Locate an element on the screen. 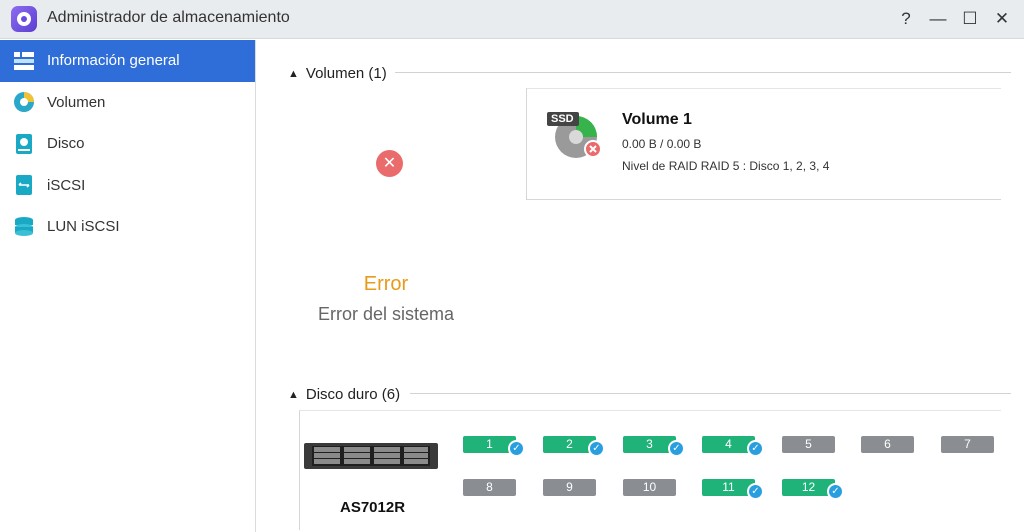 This screenshot has height=532, width=1024. nas-device-image is located at coordinates (371, 456).